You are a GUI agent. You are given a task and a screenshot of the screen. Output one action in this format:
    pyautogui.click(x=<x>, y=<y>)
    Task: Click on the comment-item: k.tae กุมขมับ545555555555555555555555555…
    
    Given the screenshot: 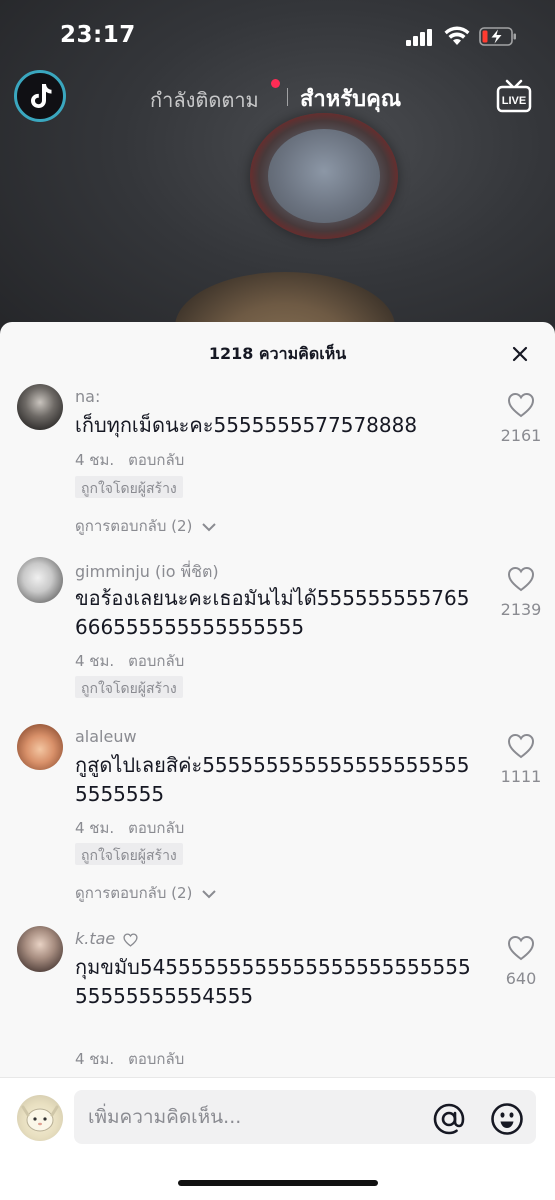 What is the action you would take?
    pyautogui.click(x=277, y=1006)
    